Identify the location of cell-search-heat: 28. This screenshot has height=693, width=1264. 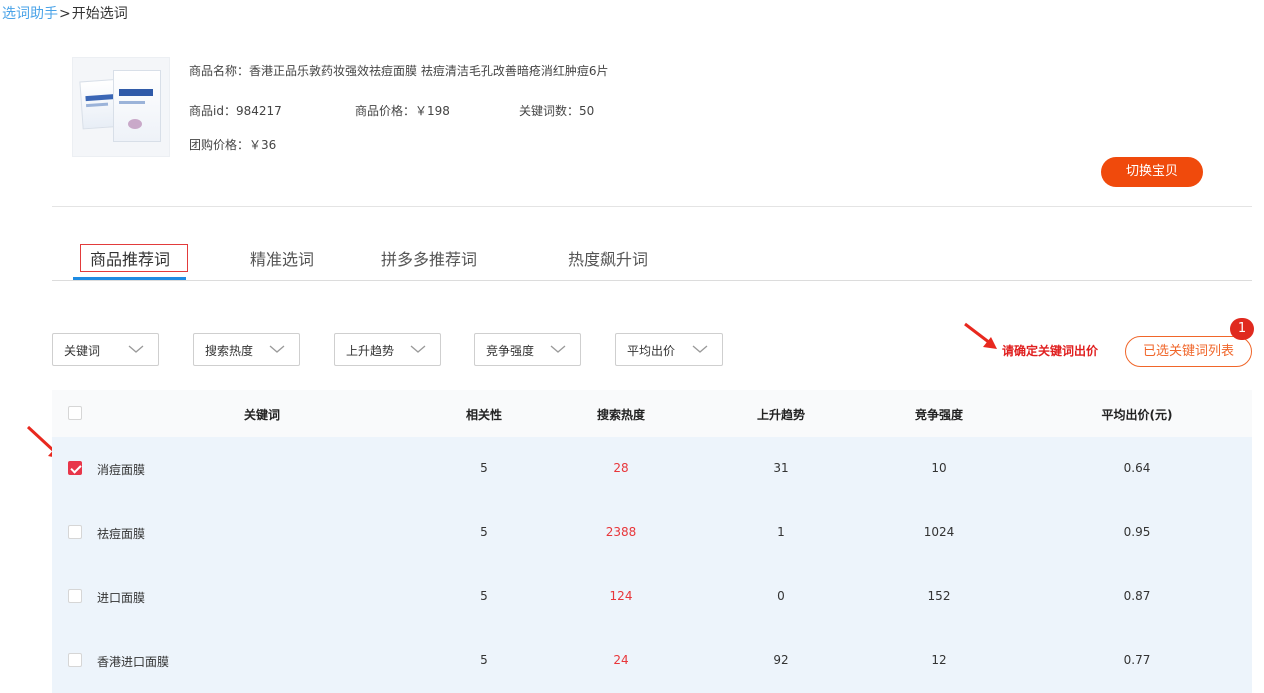
(621, 468).